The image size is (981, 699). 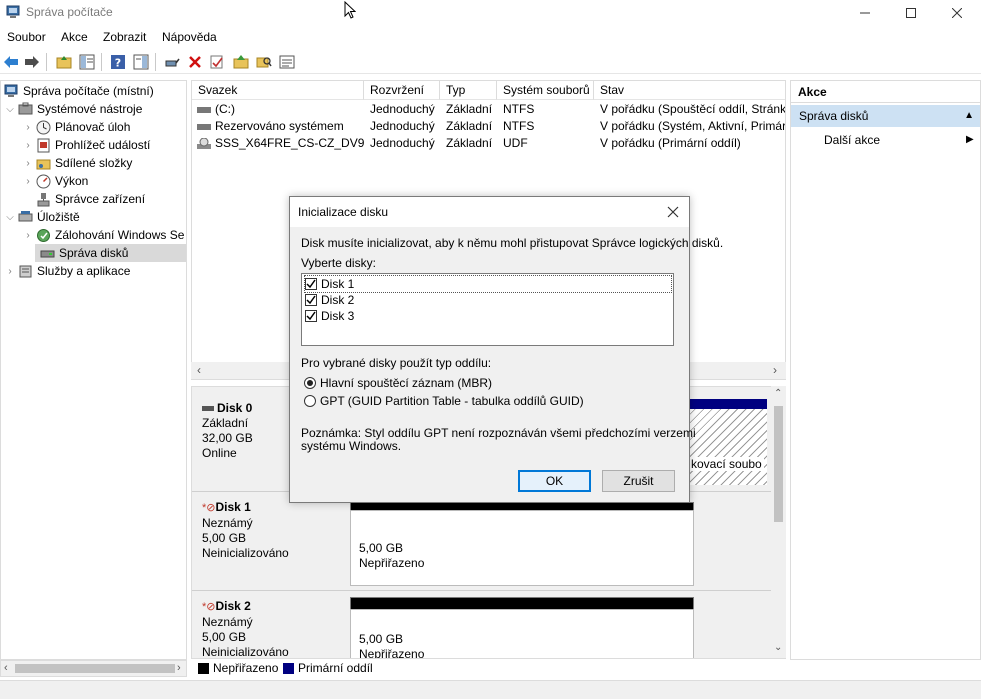 I want to click on column-volume: Svazek, so click(x=278, y=90).